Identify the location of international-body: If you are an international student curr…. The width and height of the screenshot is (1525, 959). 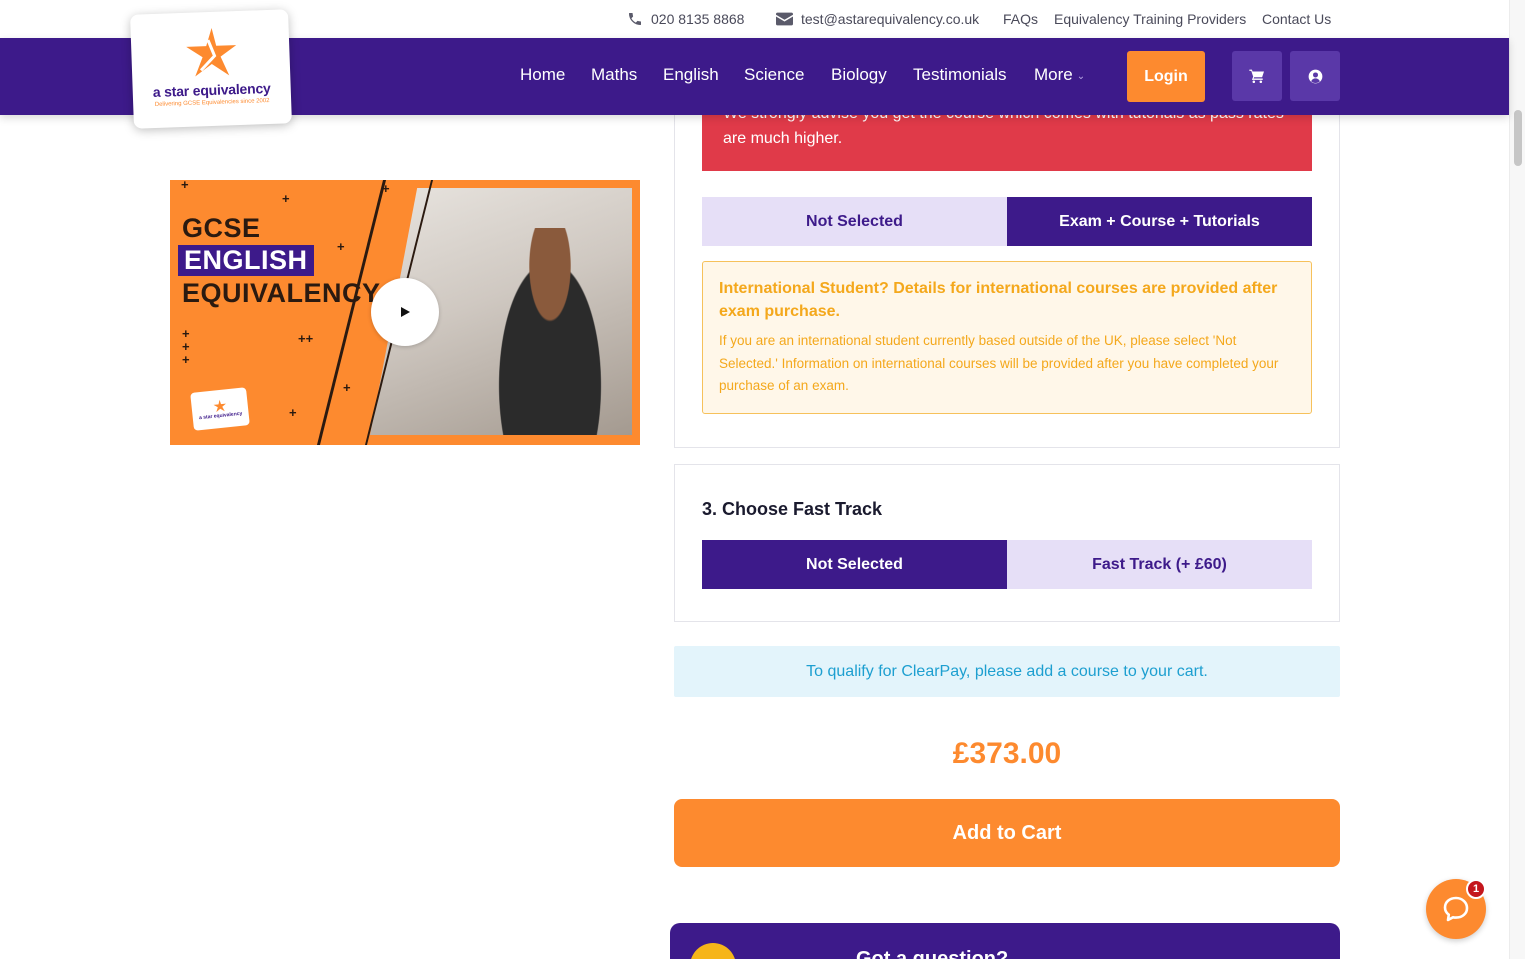
(999, 363).